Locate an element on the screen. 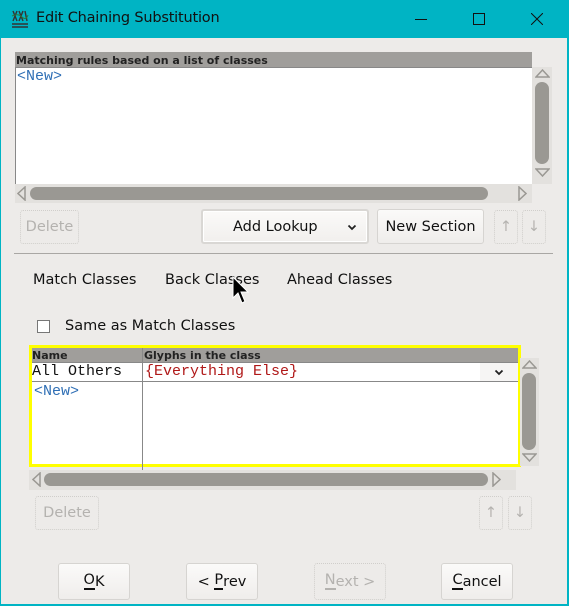  classes-table-vscroll-thumb is located at coordinates (529, 411).